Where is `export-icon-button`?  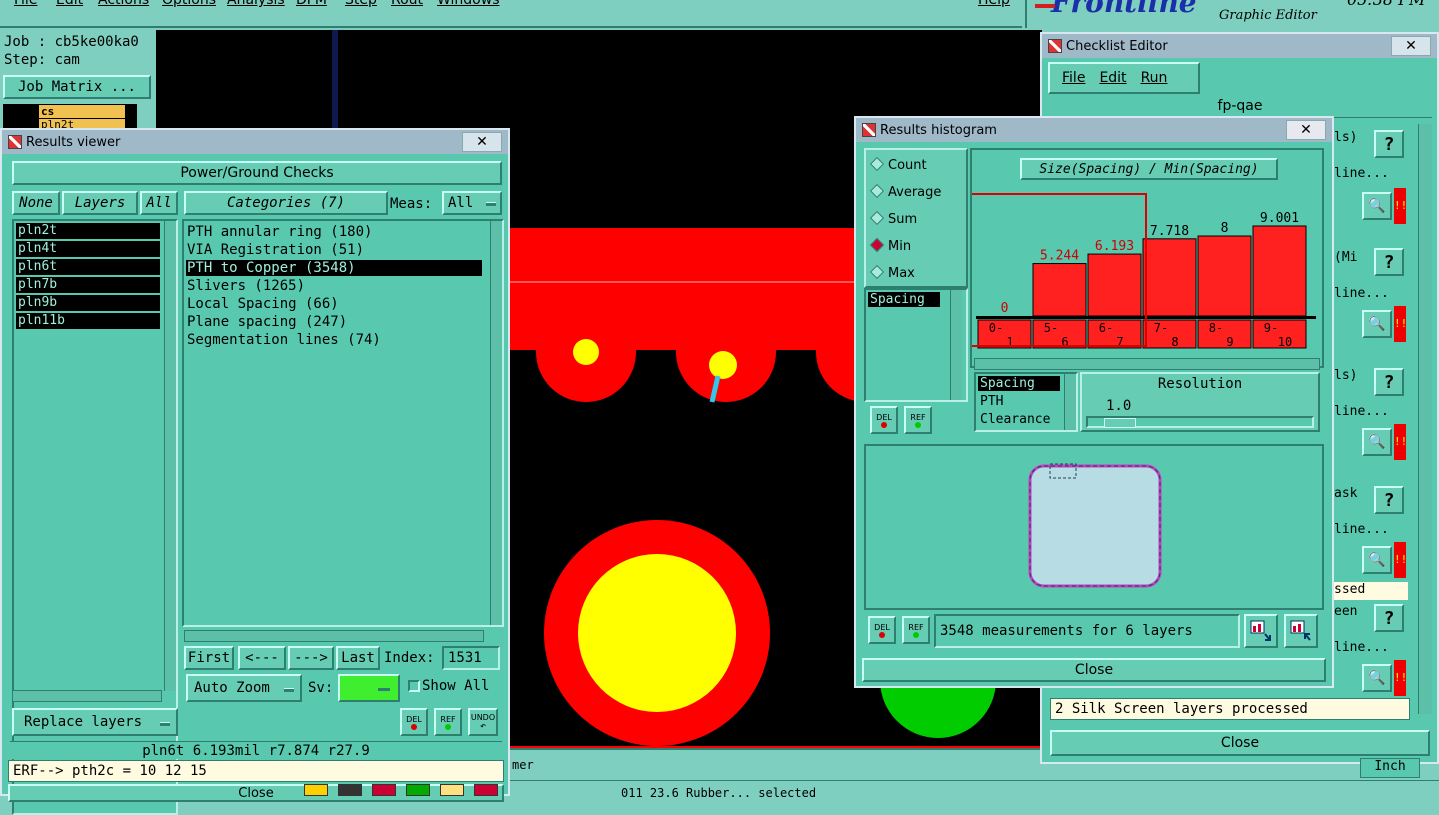
export-icon-button is located at coordinates (1261, 631).